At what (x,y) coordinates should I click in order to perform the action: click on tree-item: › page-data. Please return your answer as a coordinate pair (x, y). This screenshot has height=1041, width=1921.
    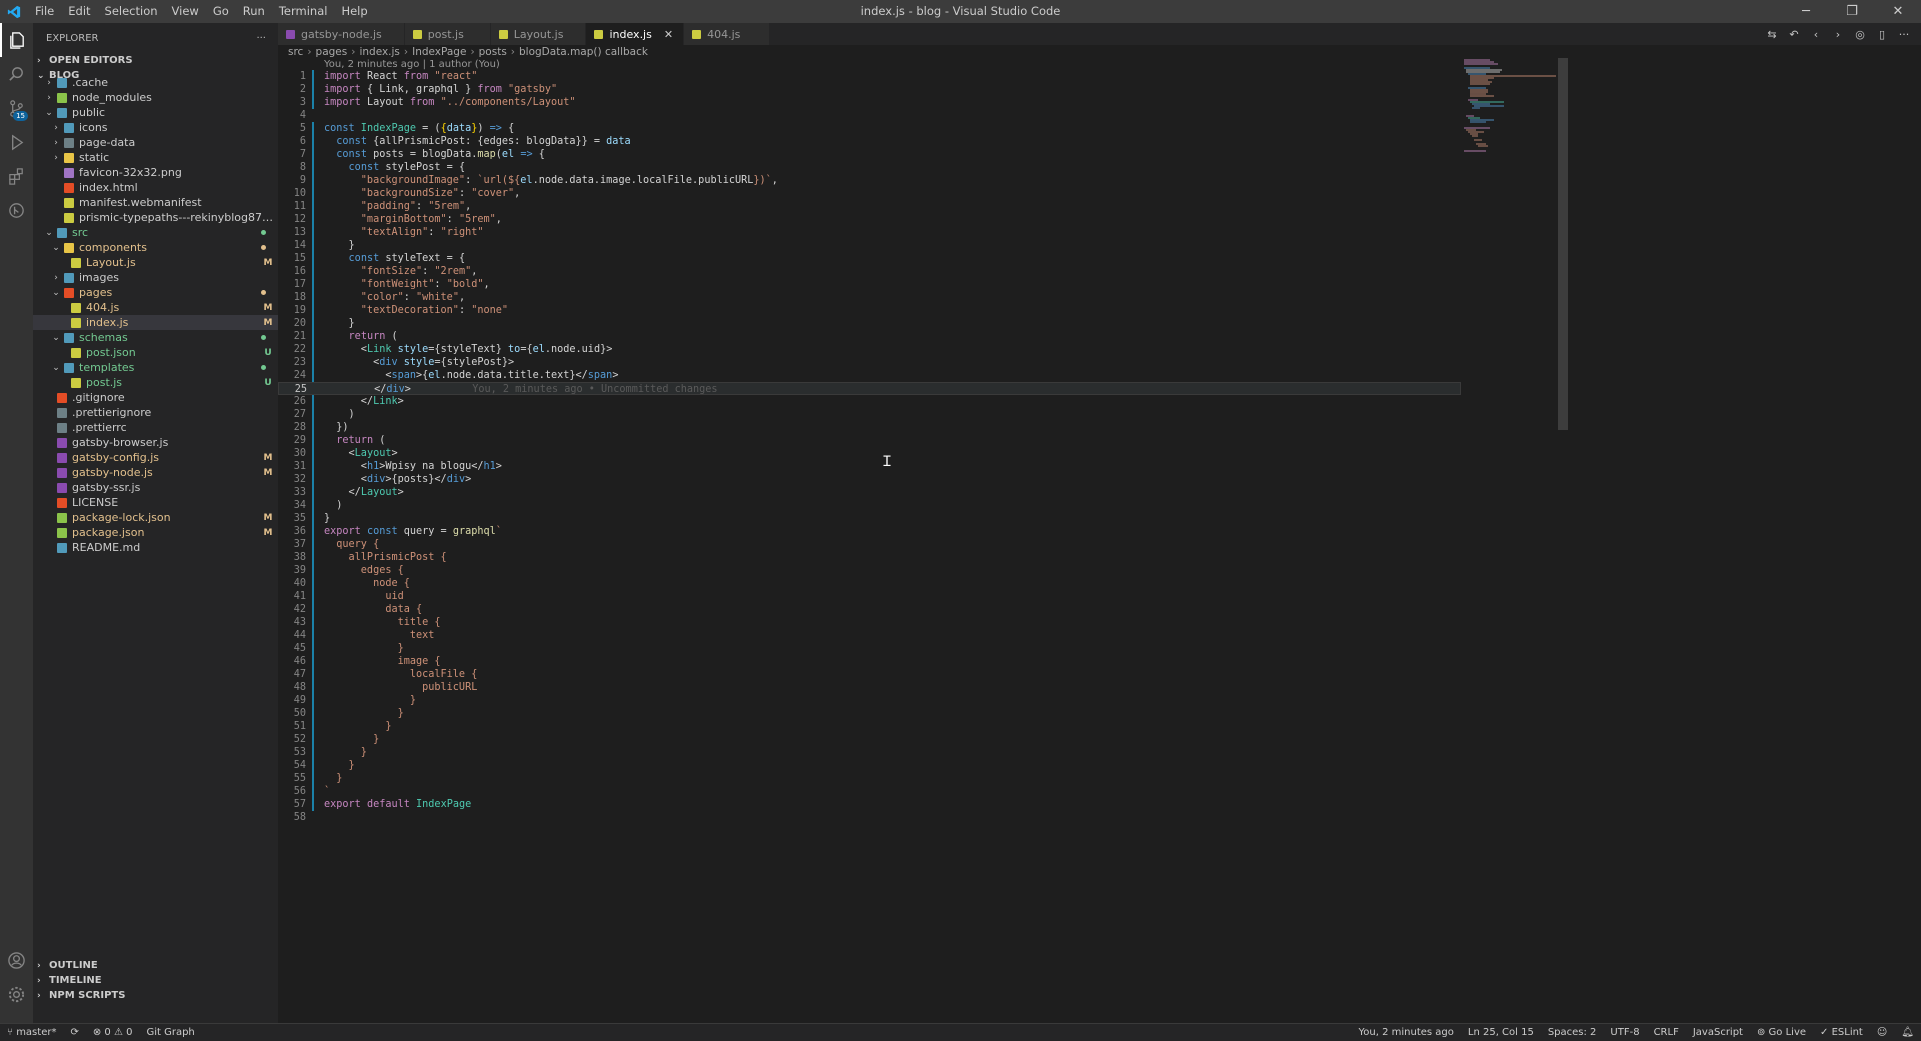
    Looking at the image, I should click on (155, 142).